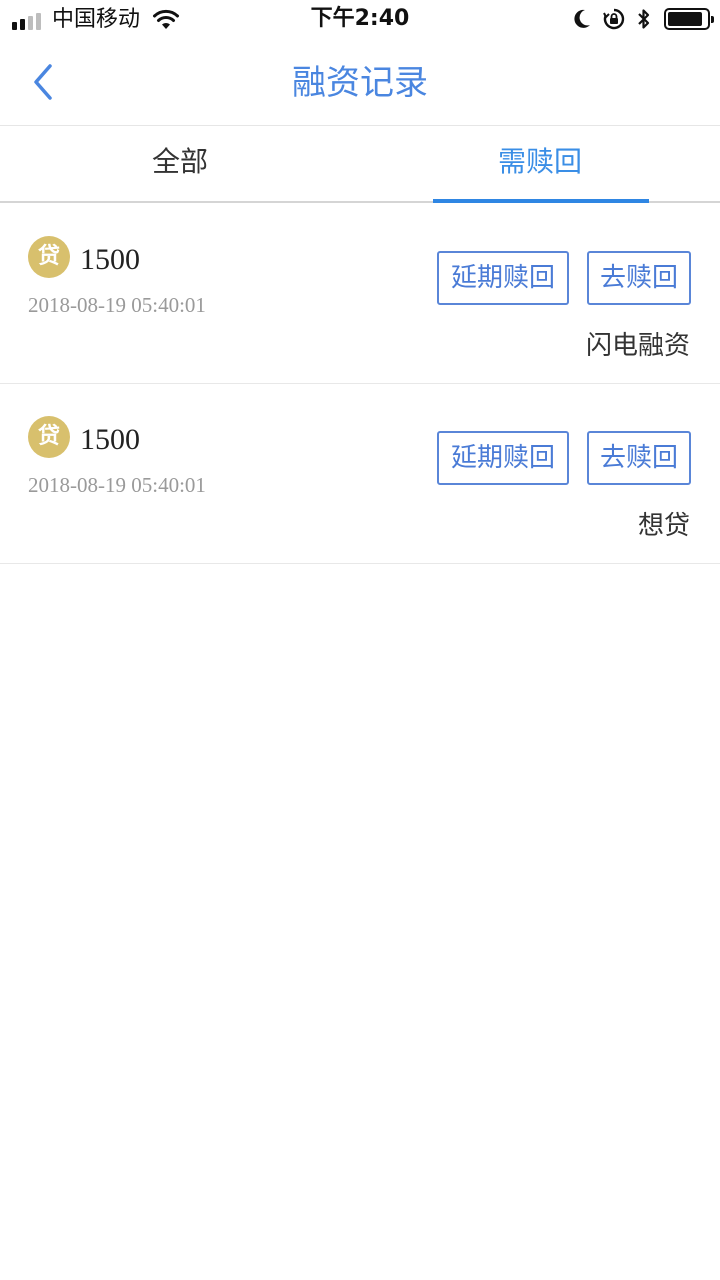  I want to click on page-title: 融资记录, so click(360, 83).